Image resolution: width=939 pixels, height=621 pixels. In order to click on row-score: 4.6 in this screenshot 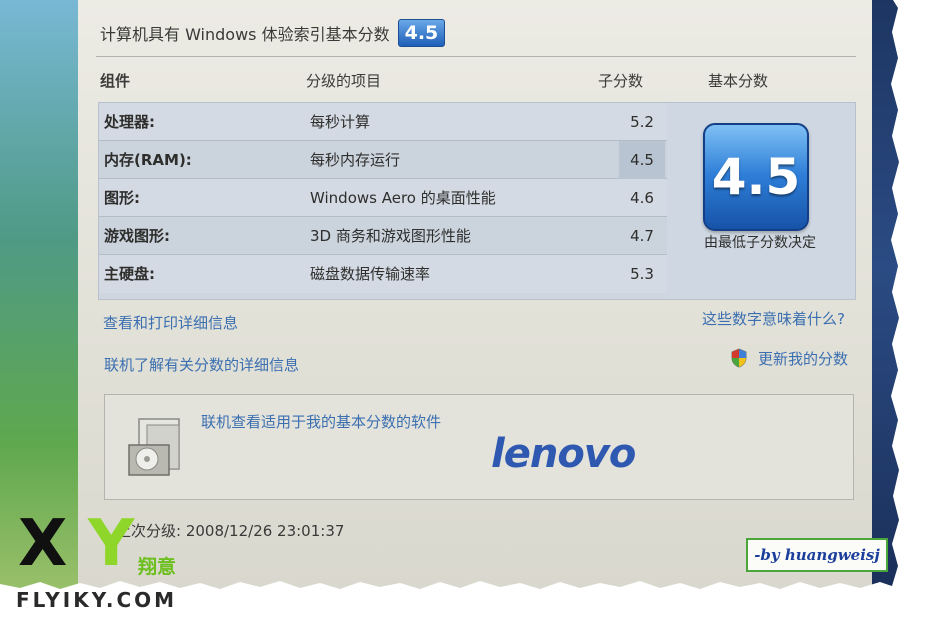, I will do `click(642, 198)`.